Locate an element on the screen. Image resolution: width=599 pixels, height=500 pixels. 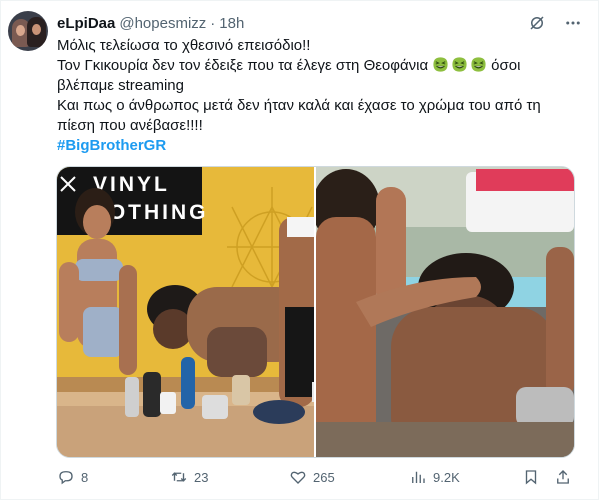
tweet-text-segment: όσοι is located at coordinates (506, 65).